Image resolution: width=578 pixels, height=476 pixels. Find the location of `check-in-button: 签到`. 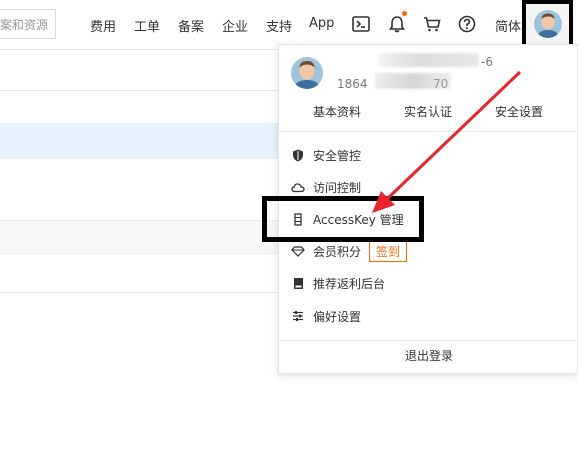

check-in-button: 签到 is located at coordinates (388, 251).